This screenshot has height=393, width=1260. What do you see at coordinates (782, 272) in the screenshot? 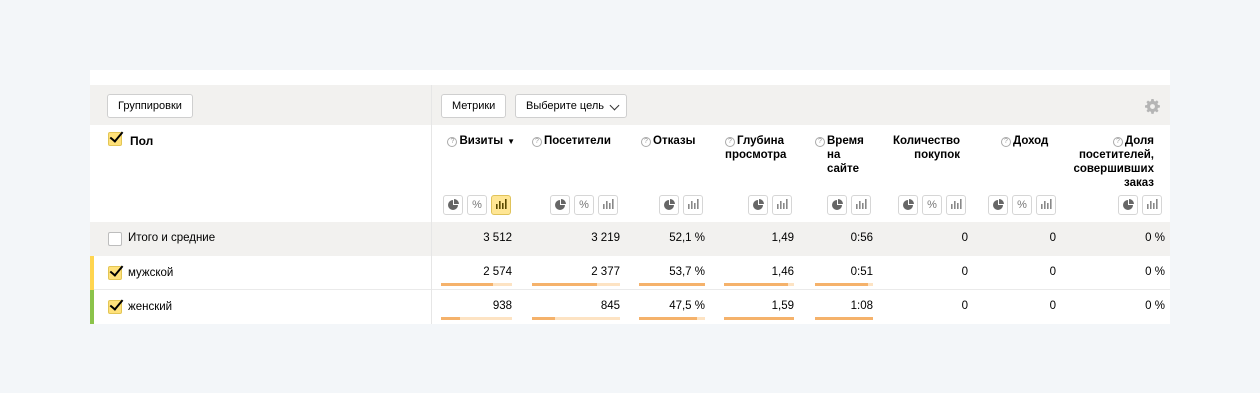
I see `table-cell: 1,46` at bounding box center [782, 272].